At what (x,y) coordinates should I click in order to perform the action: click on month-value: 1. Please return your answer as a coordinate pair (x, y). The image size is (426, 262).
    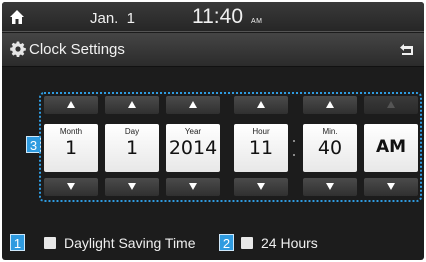
    Looking at the image, I should click on (71, 148).